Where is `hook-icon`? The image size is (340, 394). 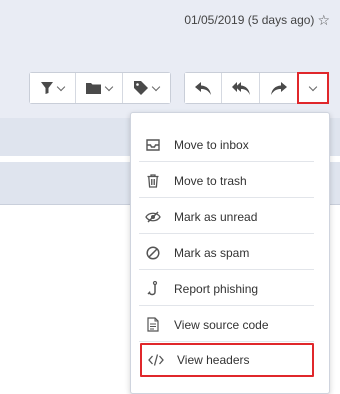
hook-icon is located at coordinates (153, 289).